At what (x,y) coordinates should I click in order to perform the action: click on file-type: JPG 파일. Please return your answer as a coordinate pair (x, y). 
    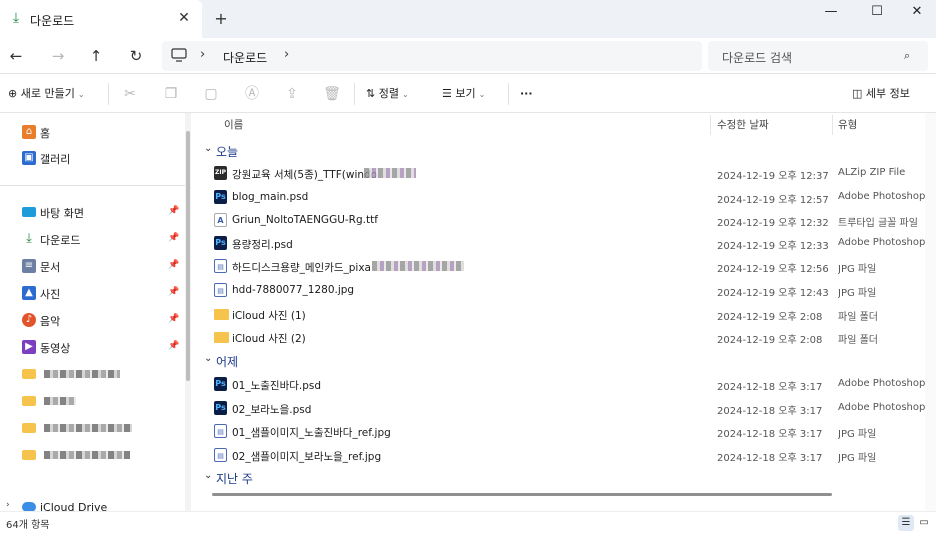
    Looking at the image, I should click on (857, 458).